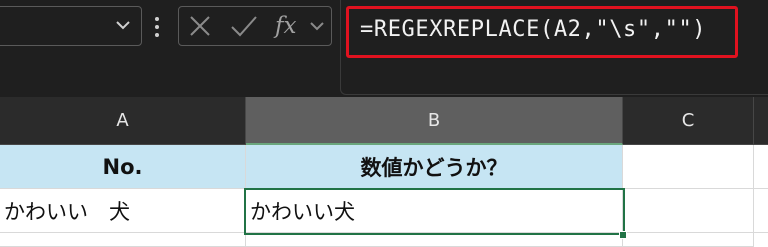  What do you see at coordinates (688, 167) in the screenshot?
I see `cell-c1` at bounding box center [688, 167].